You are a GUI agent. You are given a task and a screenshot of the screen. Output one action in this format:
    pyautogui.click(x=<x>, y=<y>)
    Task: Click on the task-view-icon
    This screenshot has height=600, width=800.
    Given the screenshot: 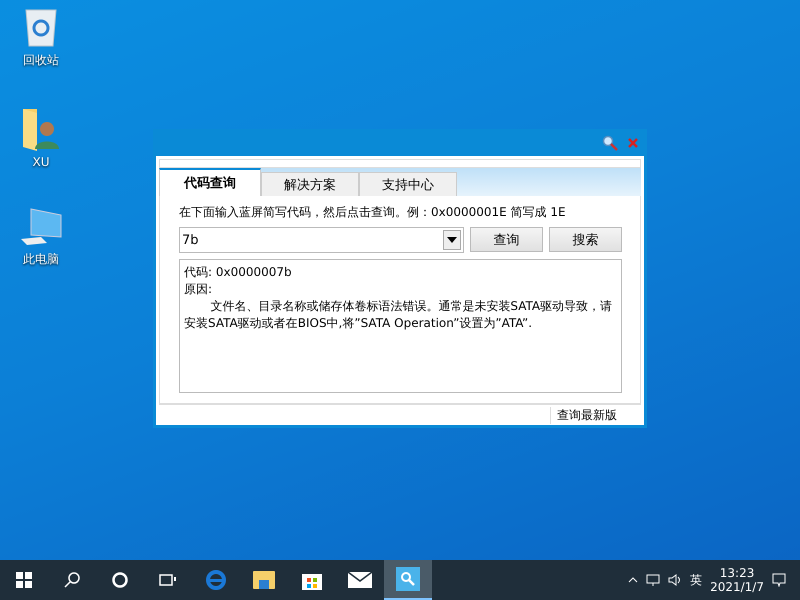 What is the action you would take?
    pyautogui.click(x=168, y=580)
    